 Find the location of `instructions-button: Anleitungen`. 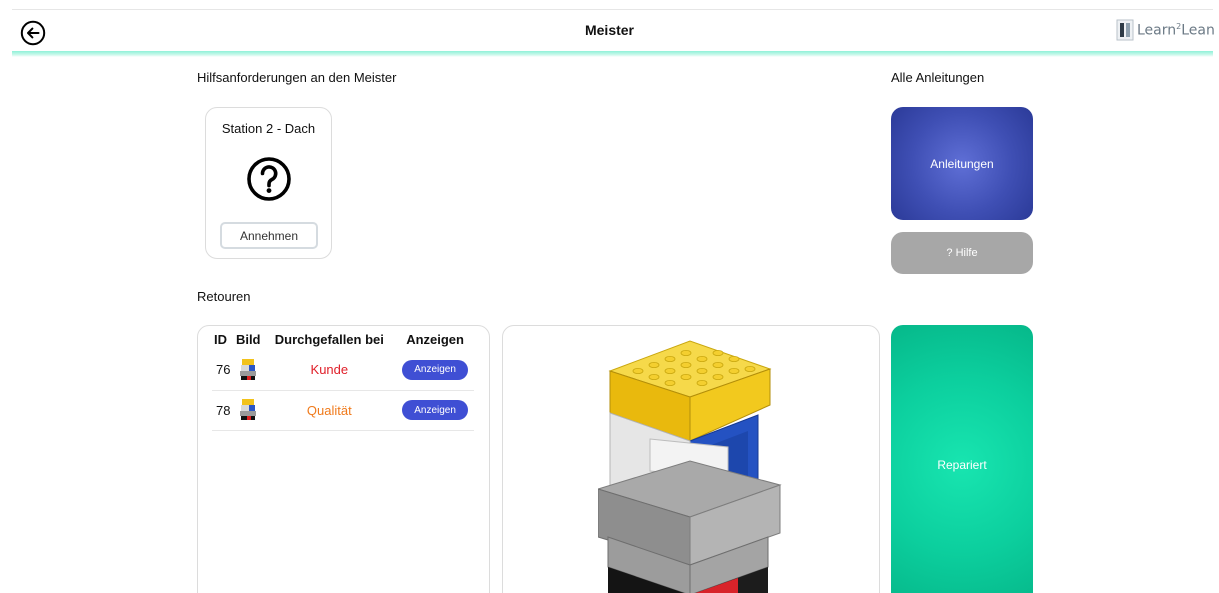

instructions-button: Anleitungen is located at coordinates (962, 163).